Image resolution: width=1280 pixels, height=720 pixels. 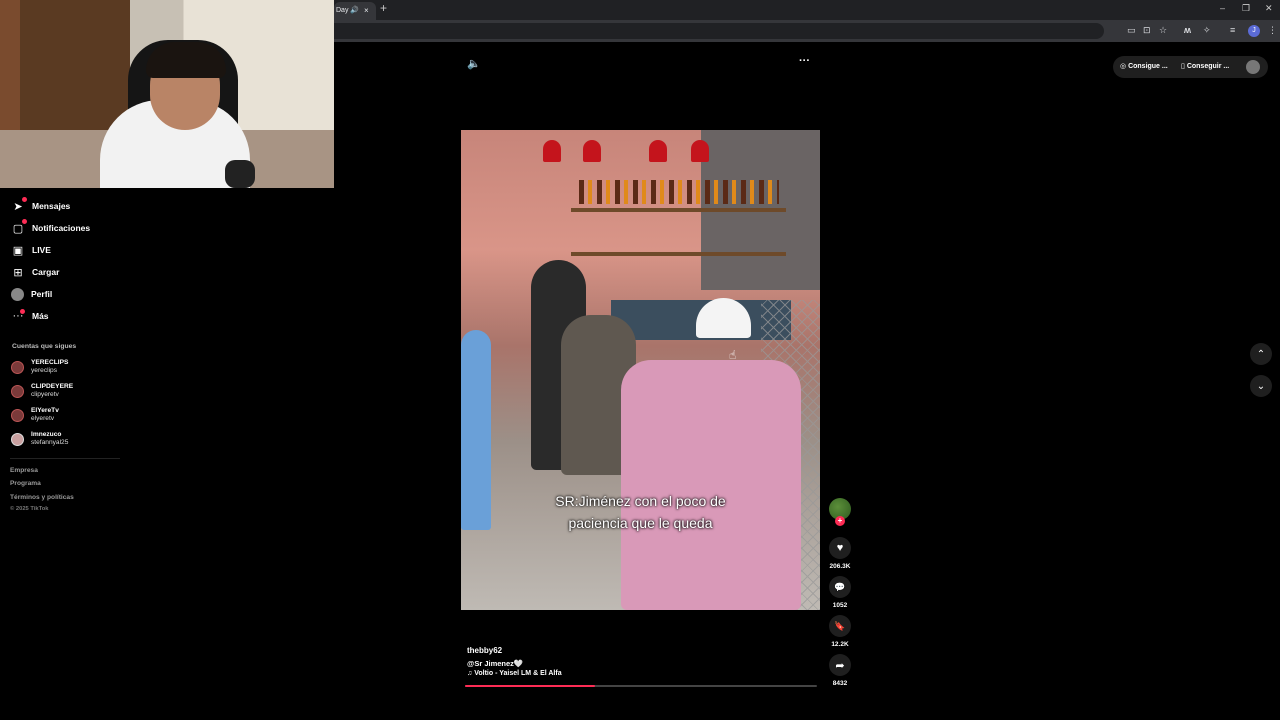 I want to click on following-account: YERECLIPS yereclips, so click(x=39, y=367).